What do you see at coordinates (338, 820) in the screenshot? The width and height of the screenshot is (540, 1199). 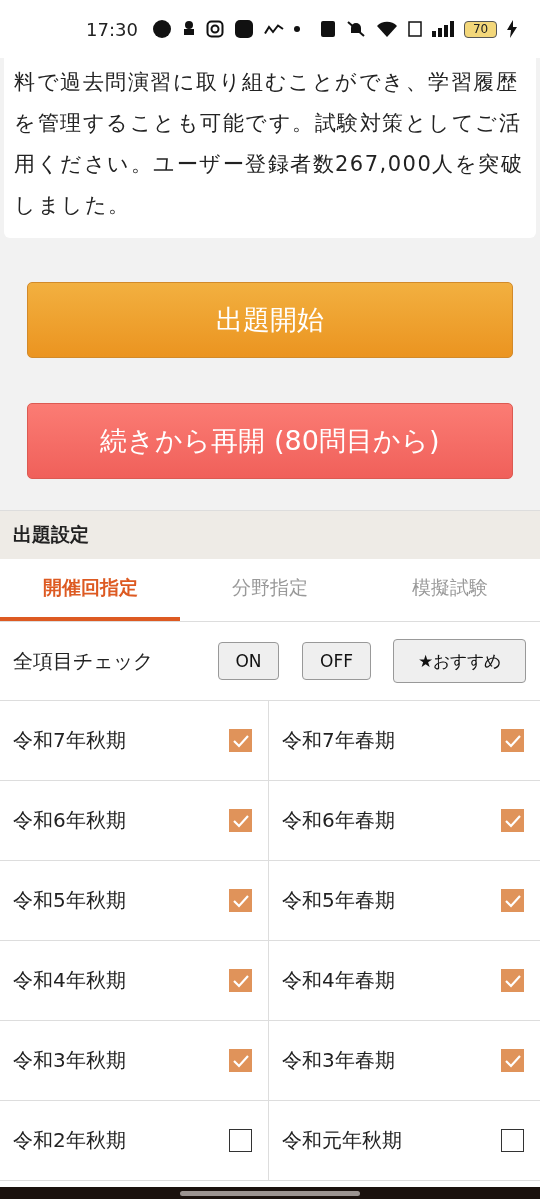 I see `session-label: 令和6年春期` at bounding box center [338, 820].